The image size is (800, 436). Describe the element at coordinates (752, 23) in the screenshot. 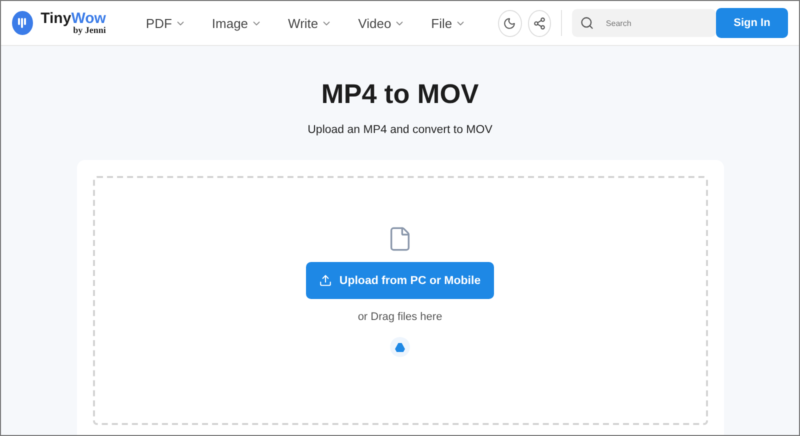

I see `sign-in-button: Sign In` at that location.